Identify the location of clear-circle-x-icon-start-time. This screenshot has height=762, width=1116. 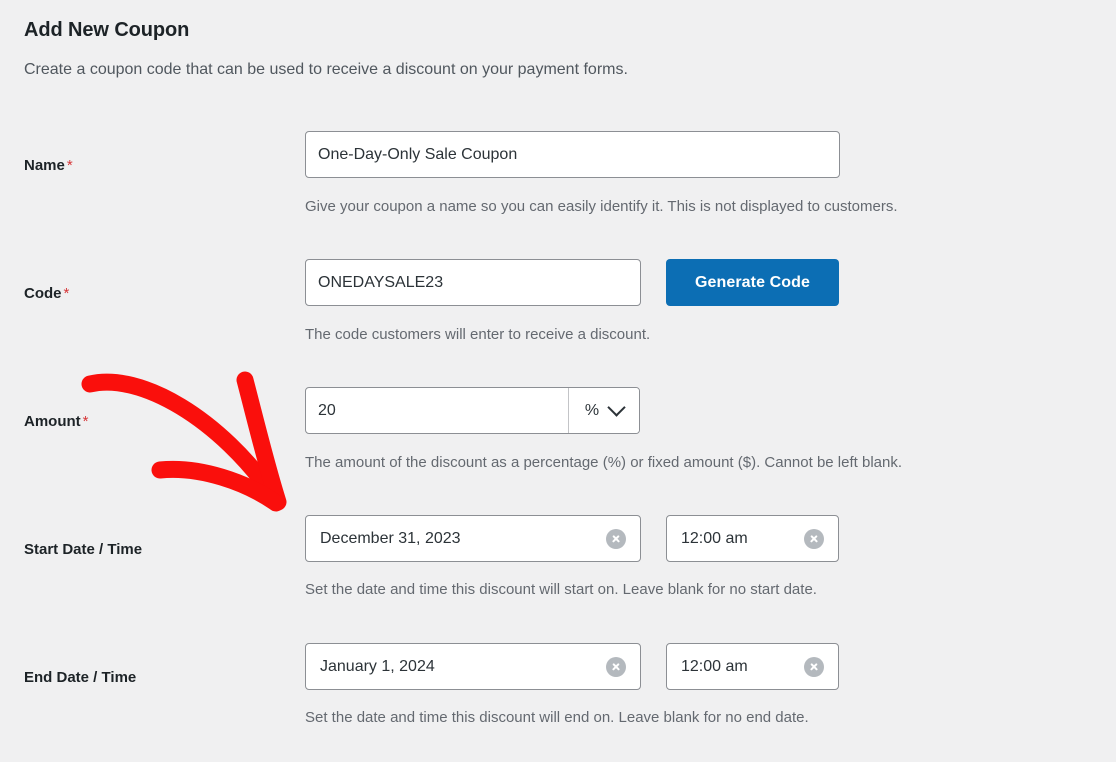
(814, 538).